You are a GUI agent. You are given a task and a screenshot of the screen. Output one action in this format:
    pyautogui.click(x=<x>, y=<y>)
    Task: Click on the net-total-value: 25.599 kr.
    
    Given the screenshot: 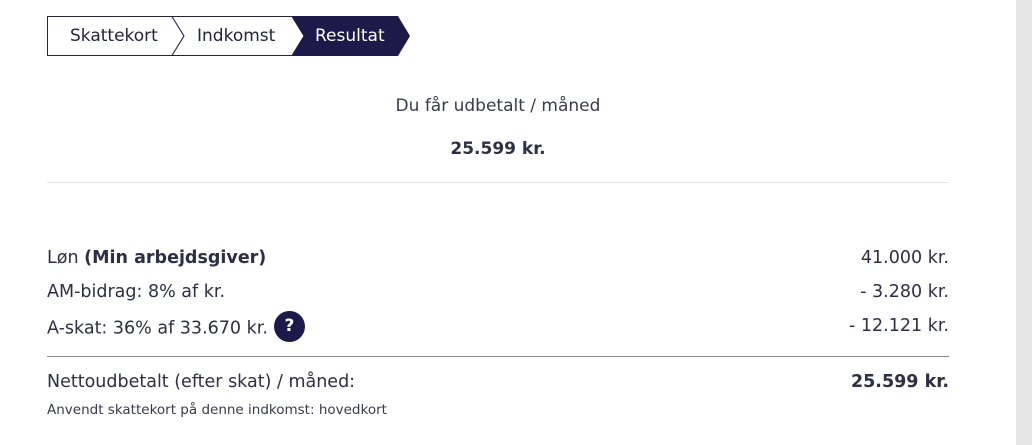 What is the action you would take?
    pyautogui.click(x=899, y=382)
    